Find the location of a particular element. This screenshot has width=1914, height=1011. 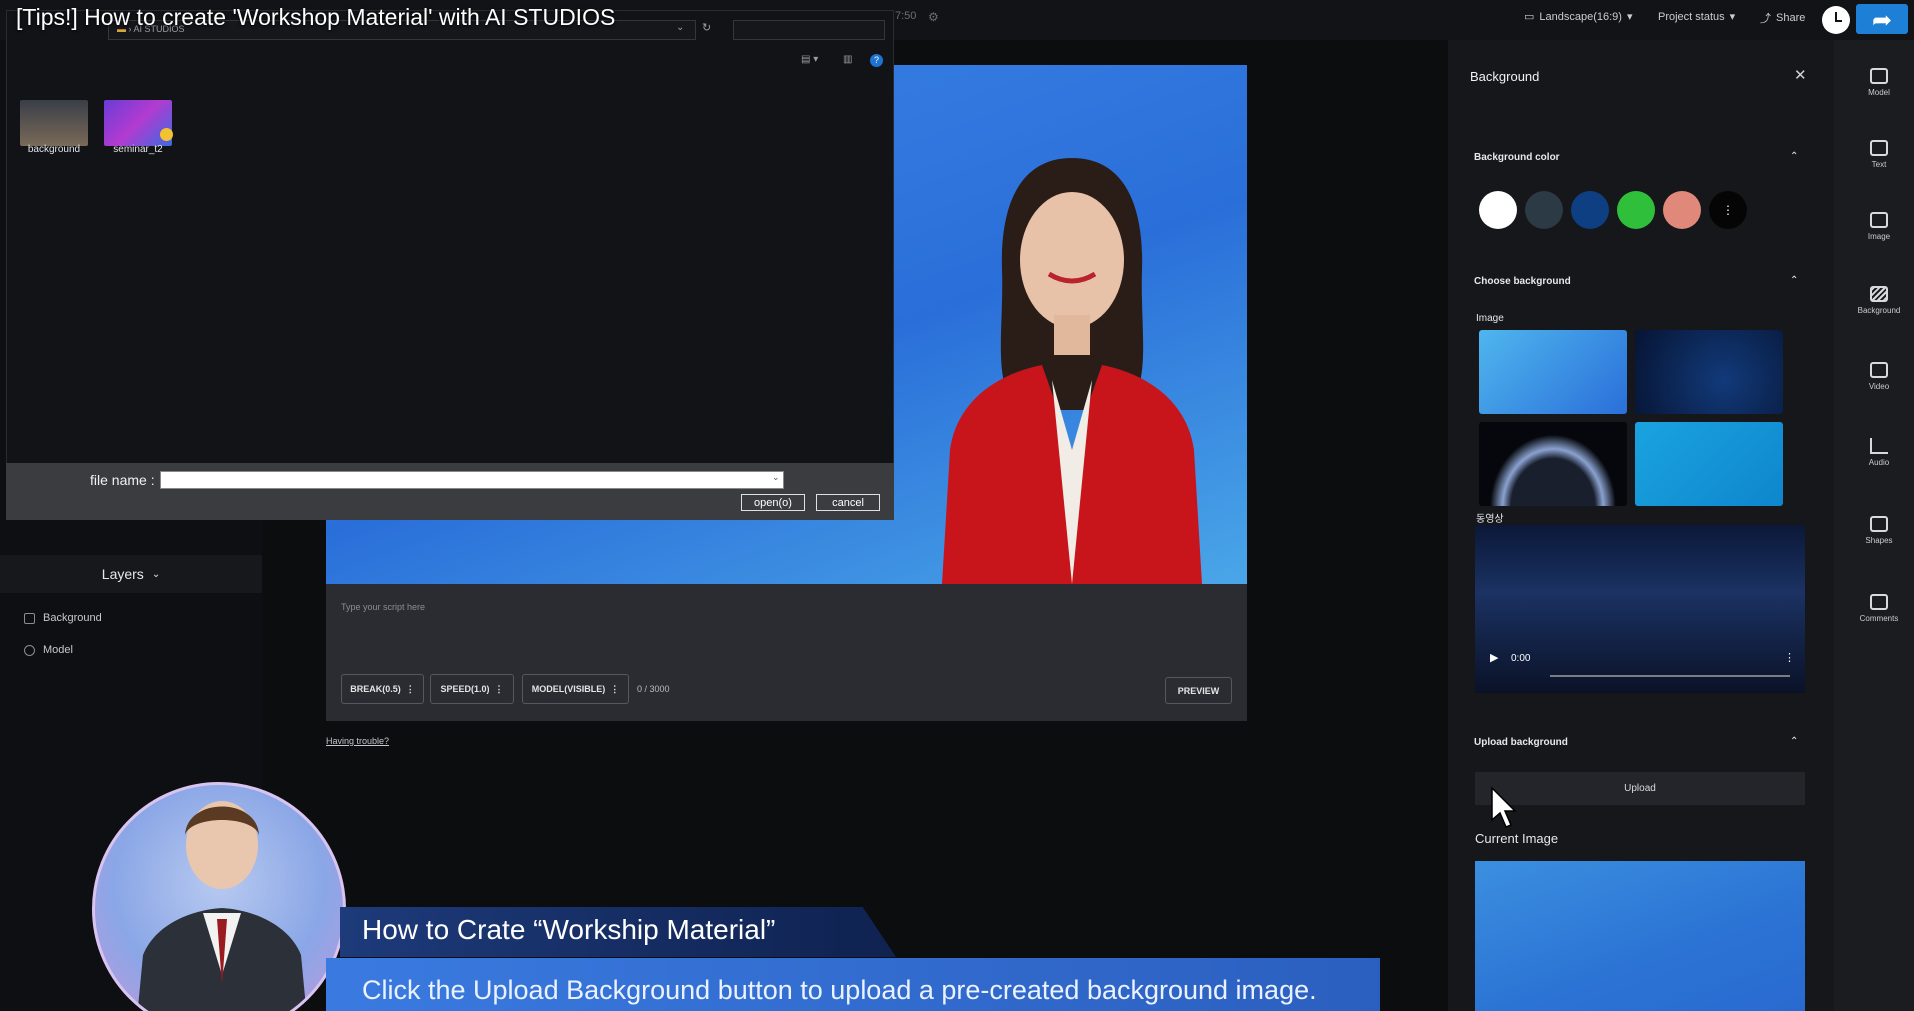

image-section-label: Image is located at coordinates (1490, 318).